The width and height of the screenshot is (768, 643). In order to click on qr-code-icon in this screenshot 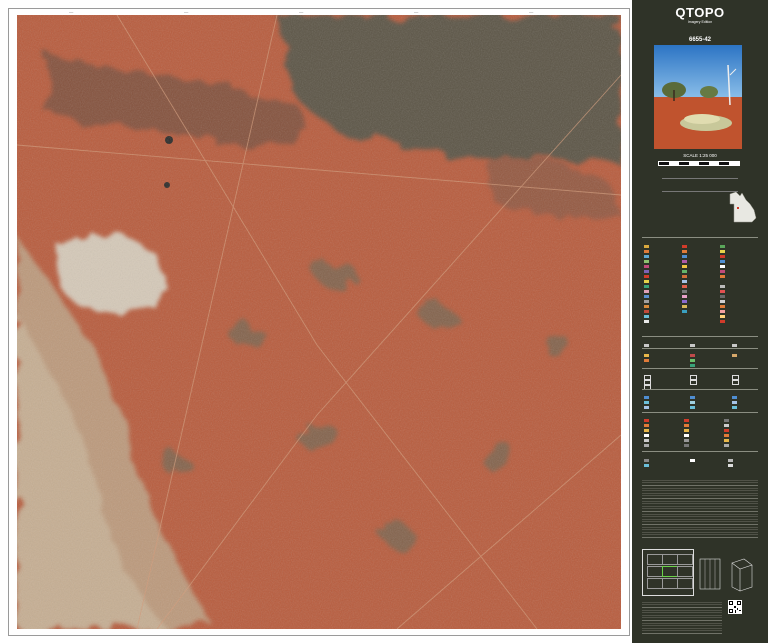, I will do `click(735, 607)`.